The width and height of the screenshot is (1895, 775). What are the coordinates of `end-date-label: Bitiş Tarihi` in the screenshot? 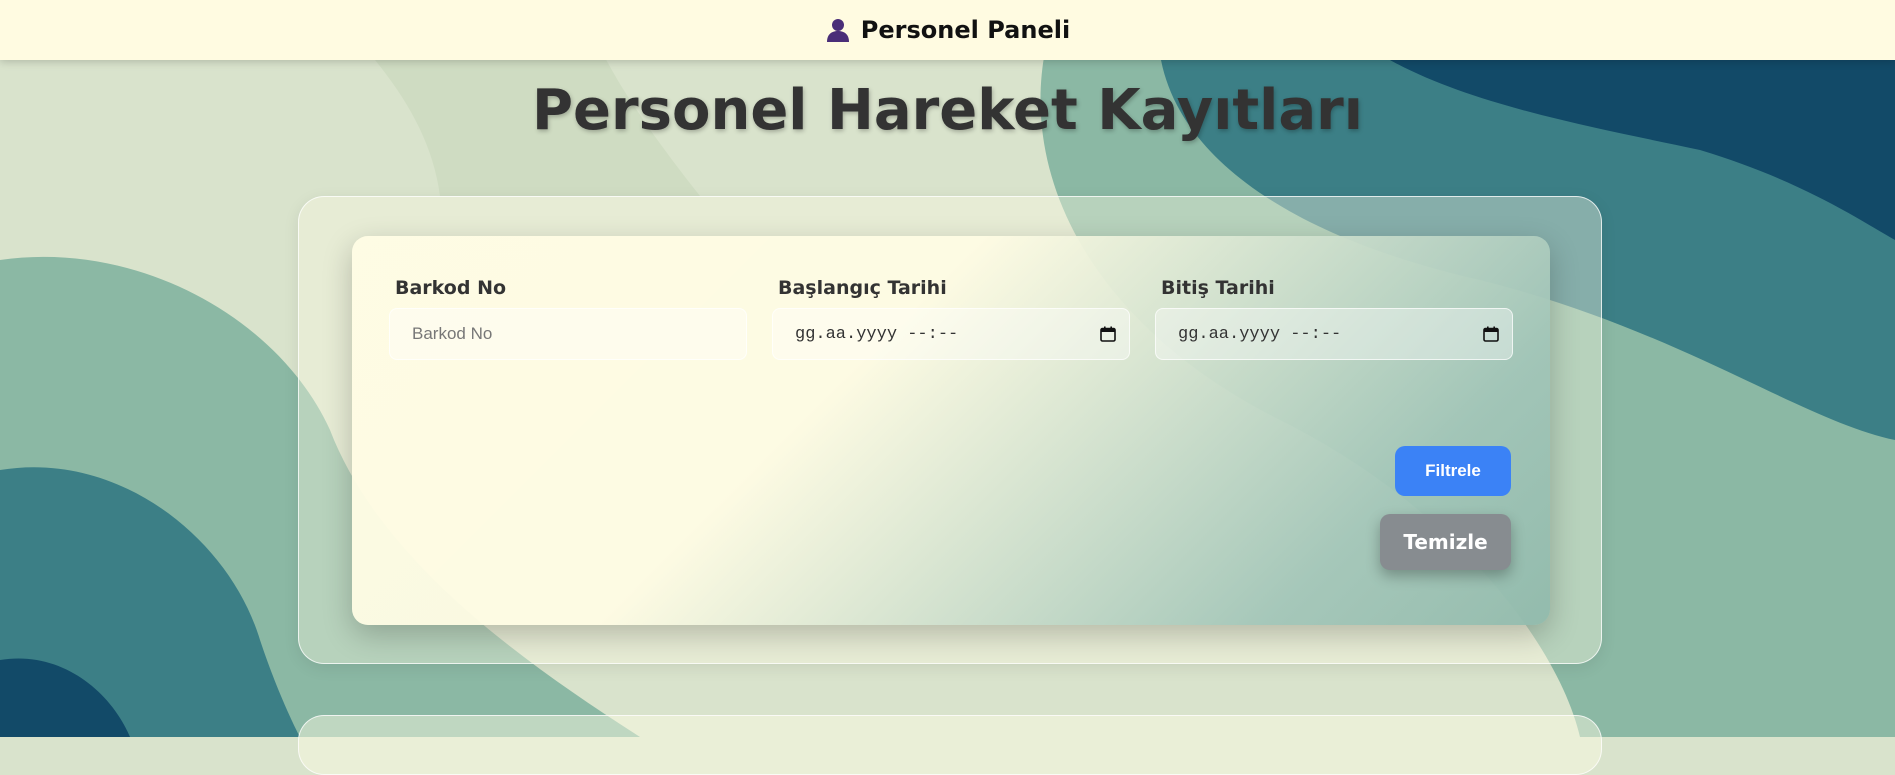 It's located at (1218, 288).